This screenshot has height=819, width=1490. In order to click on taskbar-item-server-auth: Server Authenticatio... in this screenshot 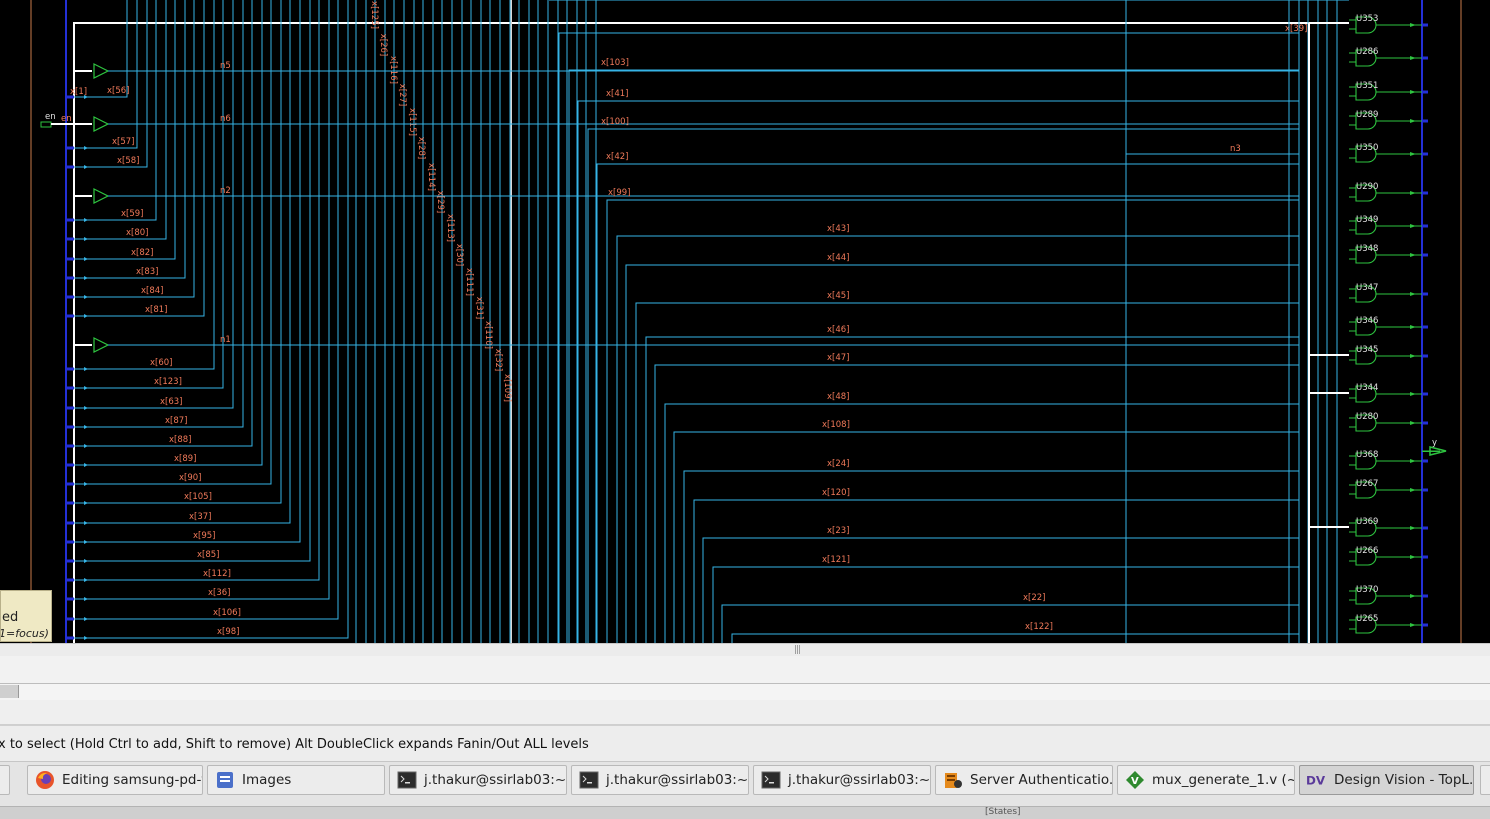, I will do `click(1024, 780)`.